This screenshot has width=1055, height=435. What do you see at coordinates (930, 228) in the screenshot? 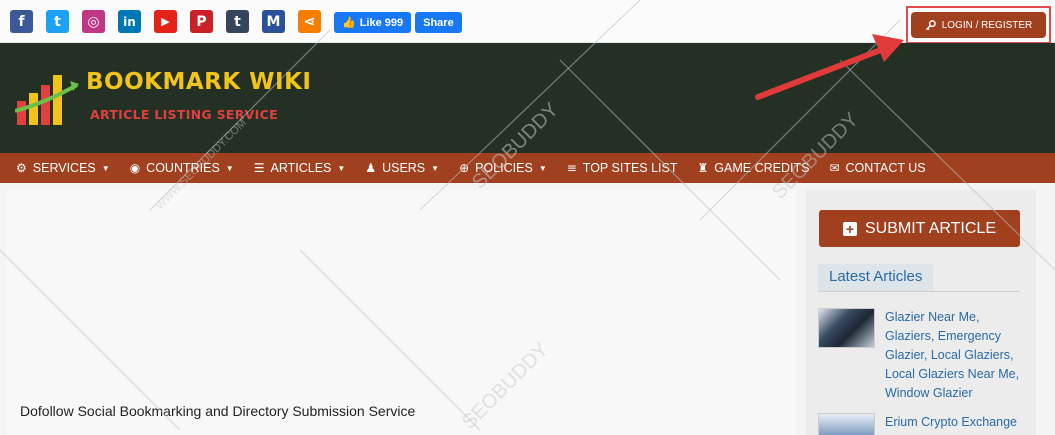
I see `submit-article-label: SUBMIT ARTICLE` at bounding box center [930, 228].